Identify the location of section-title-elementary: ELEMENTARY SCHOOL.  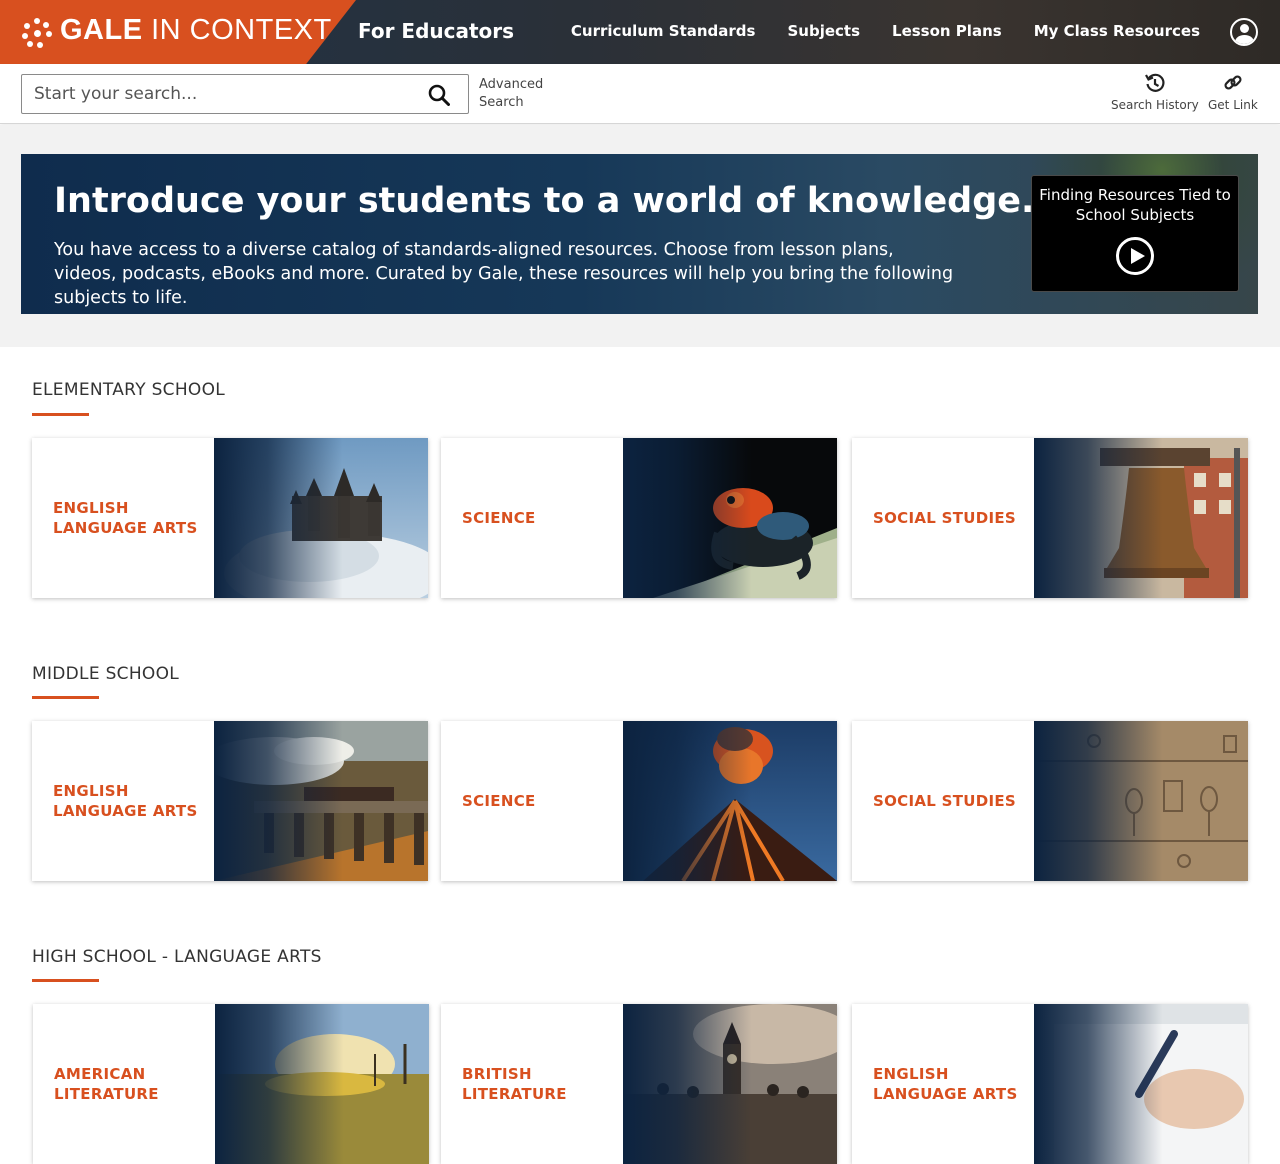
(129, 390).